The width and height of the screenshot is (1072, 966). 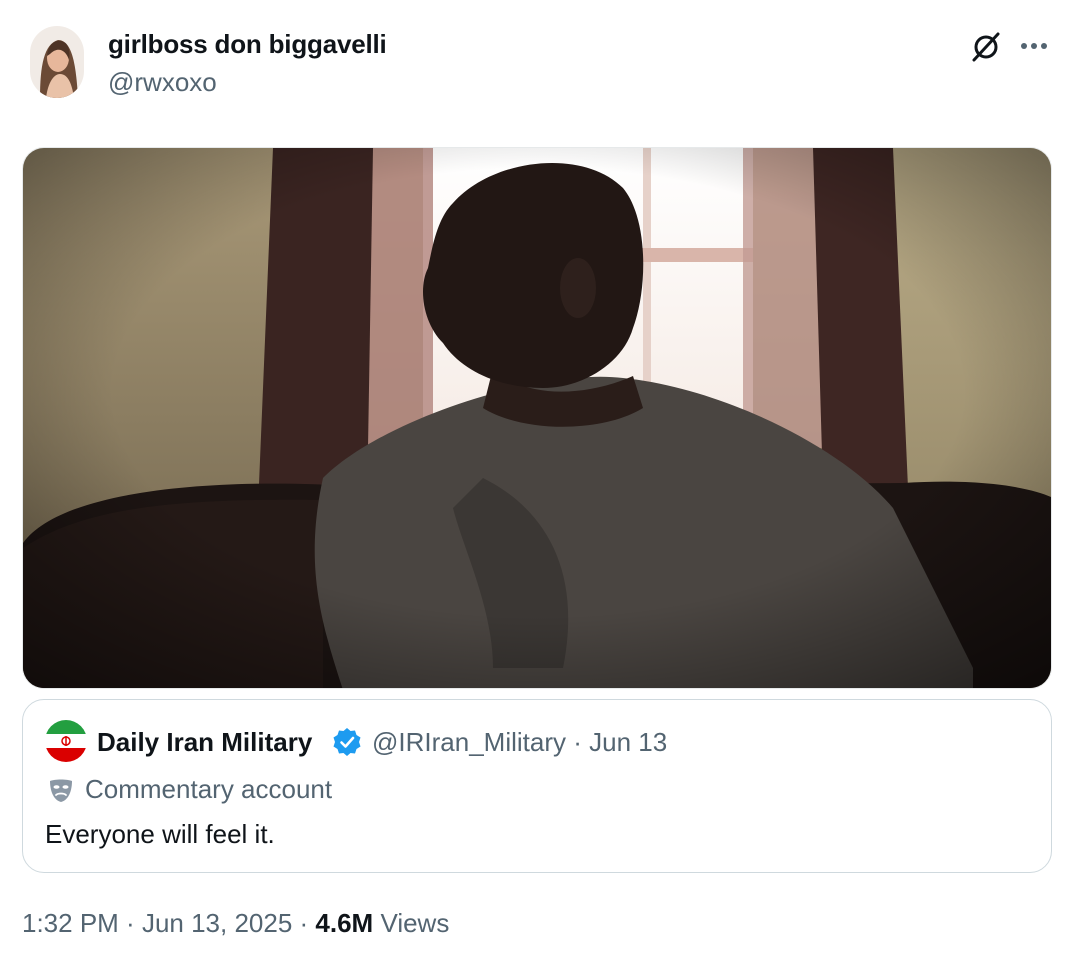 I want to click on author-handle: @rwxoxo, so click(x=162, y=82).